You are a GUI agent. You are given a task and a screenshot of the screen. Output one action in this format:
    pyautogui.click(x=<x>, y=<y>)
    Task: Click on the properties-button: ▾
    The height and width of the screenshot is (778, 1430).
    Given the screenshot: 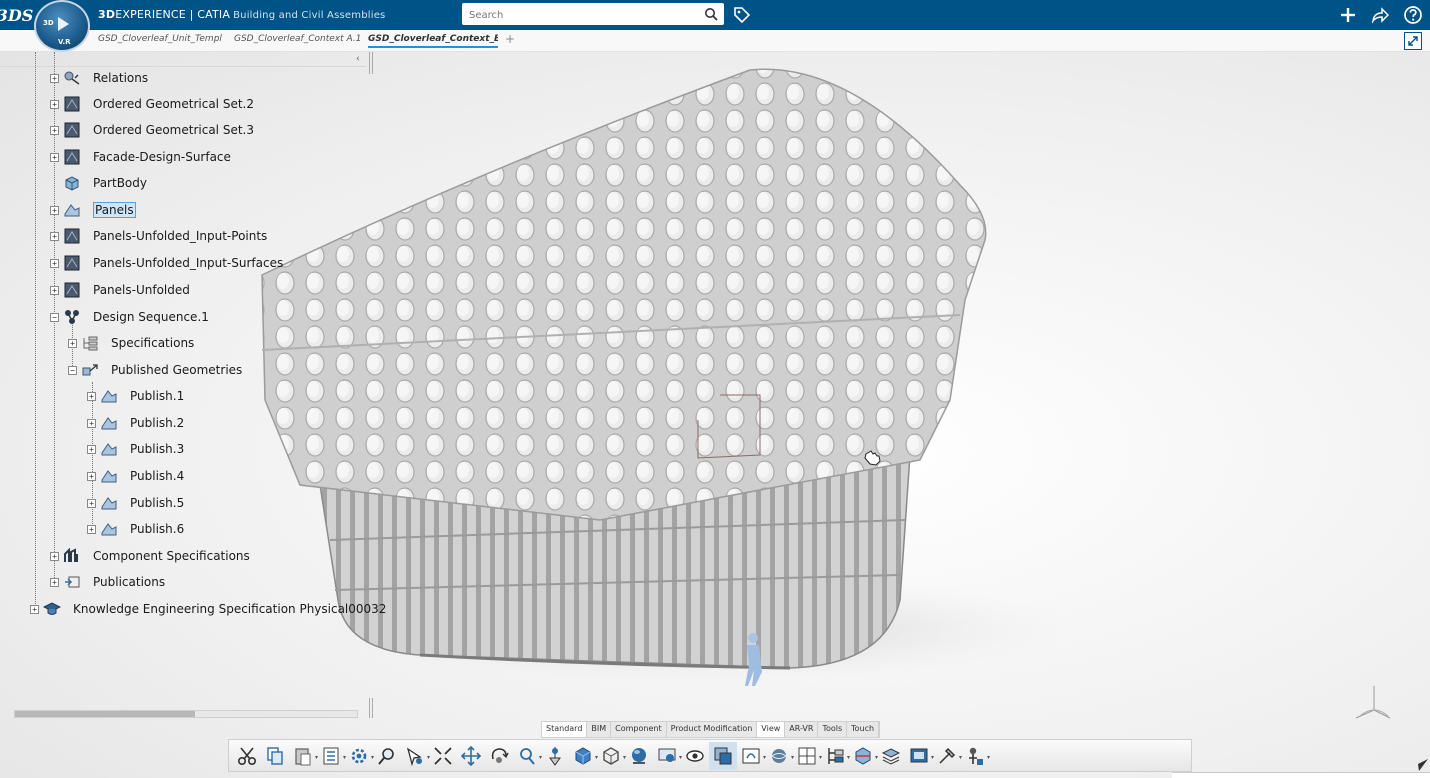 What is the action you would take?
    pyautogui.click(x=331, y=756)
    